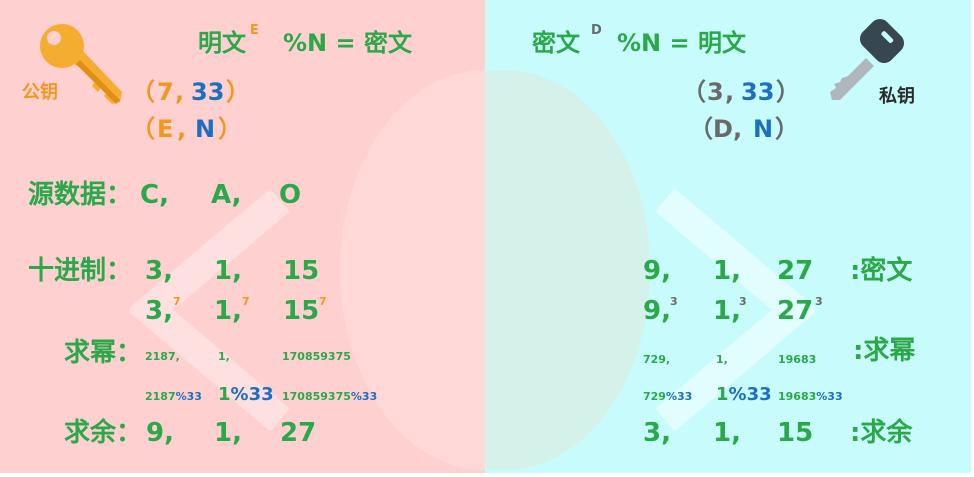 The image size is (974, 477). Describe the element at coordinates (668, 396) in the screenshot. I see `mod-expression: 729%33` at that location.